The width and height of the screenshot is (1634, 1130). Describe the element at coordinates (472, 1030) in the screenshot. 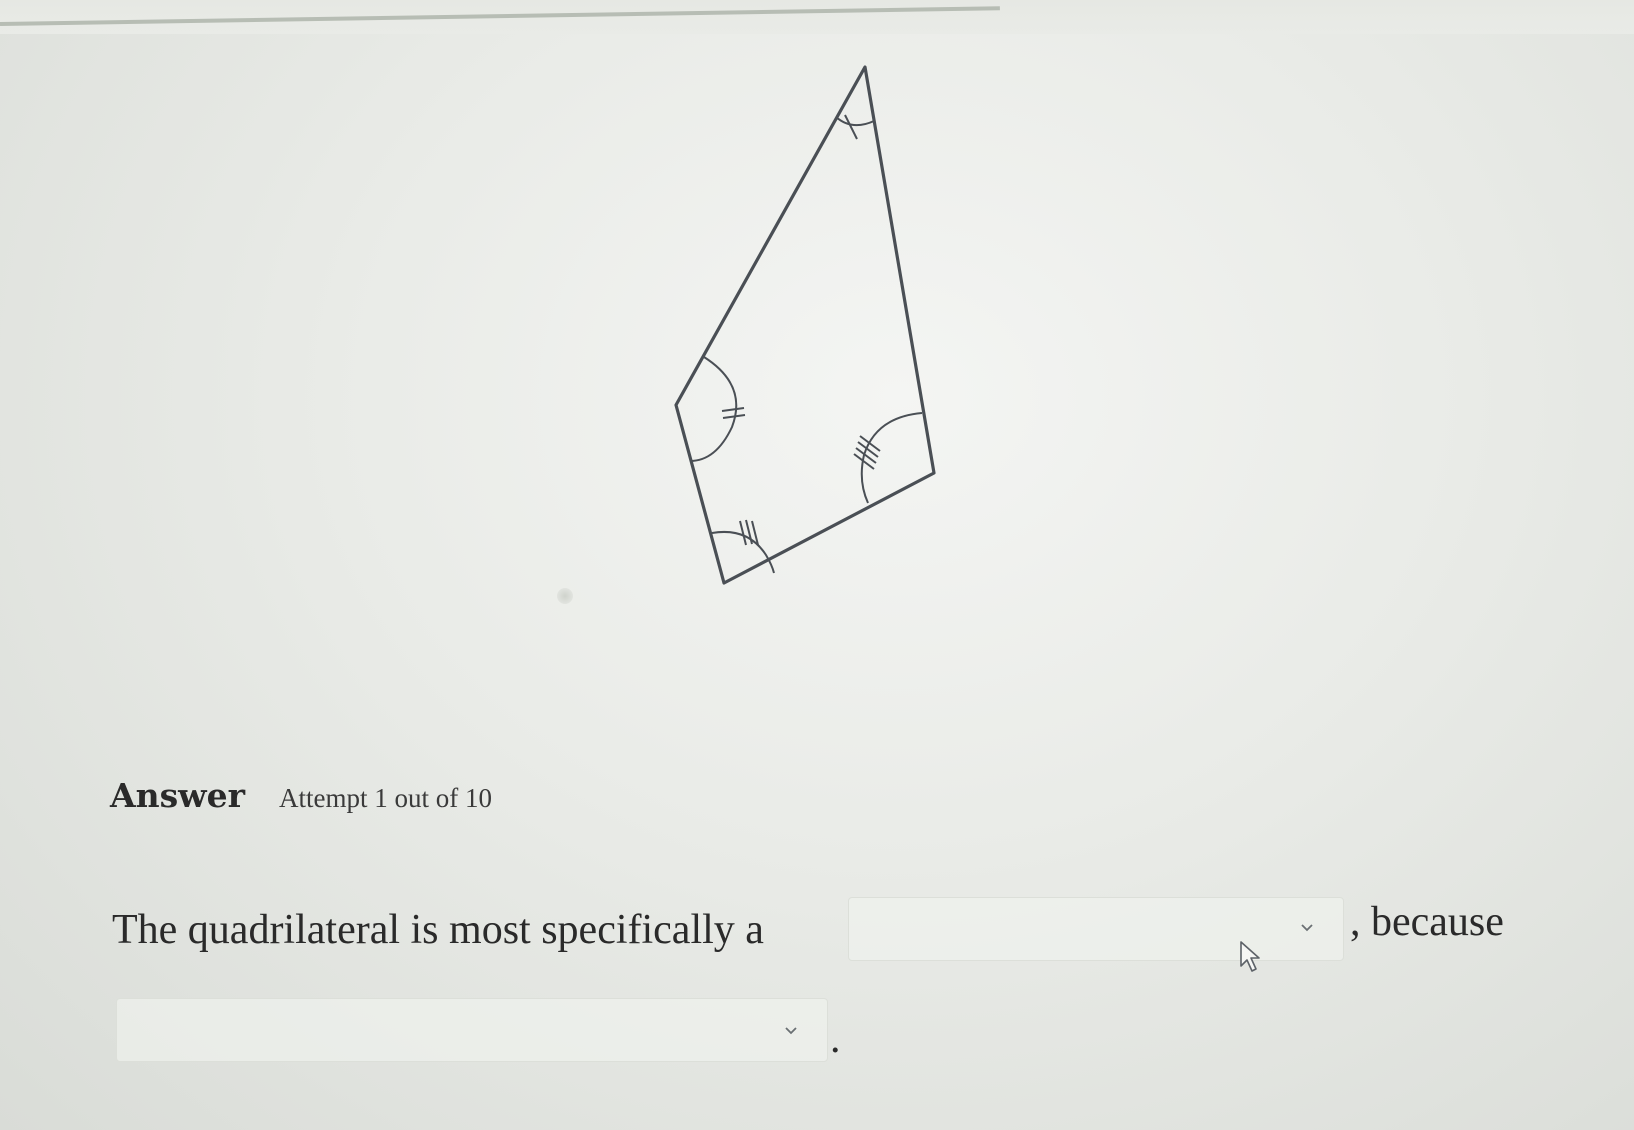

I see `reason-dropdown` at that location.